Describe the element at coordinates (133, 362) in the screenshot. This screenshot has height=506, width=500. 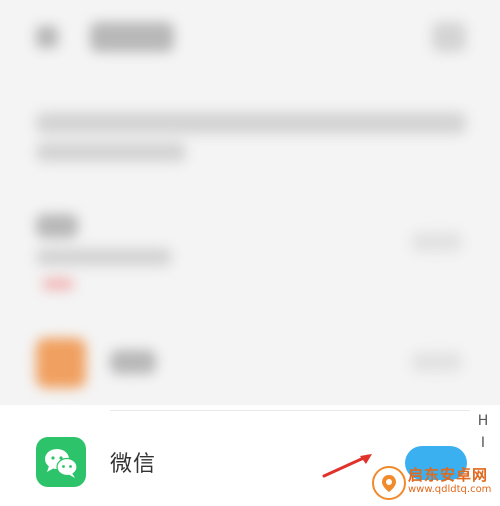
I see `app-name-blurred` at that location.